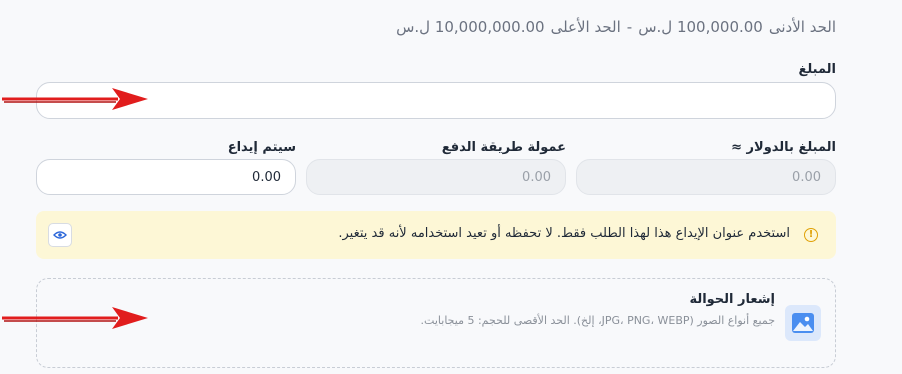  I want to click on amount-input, so click(436, 100).